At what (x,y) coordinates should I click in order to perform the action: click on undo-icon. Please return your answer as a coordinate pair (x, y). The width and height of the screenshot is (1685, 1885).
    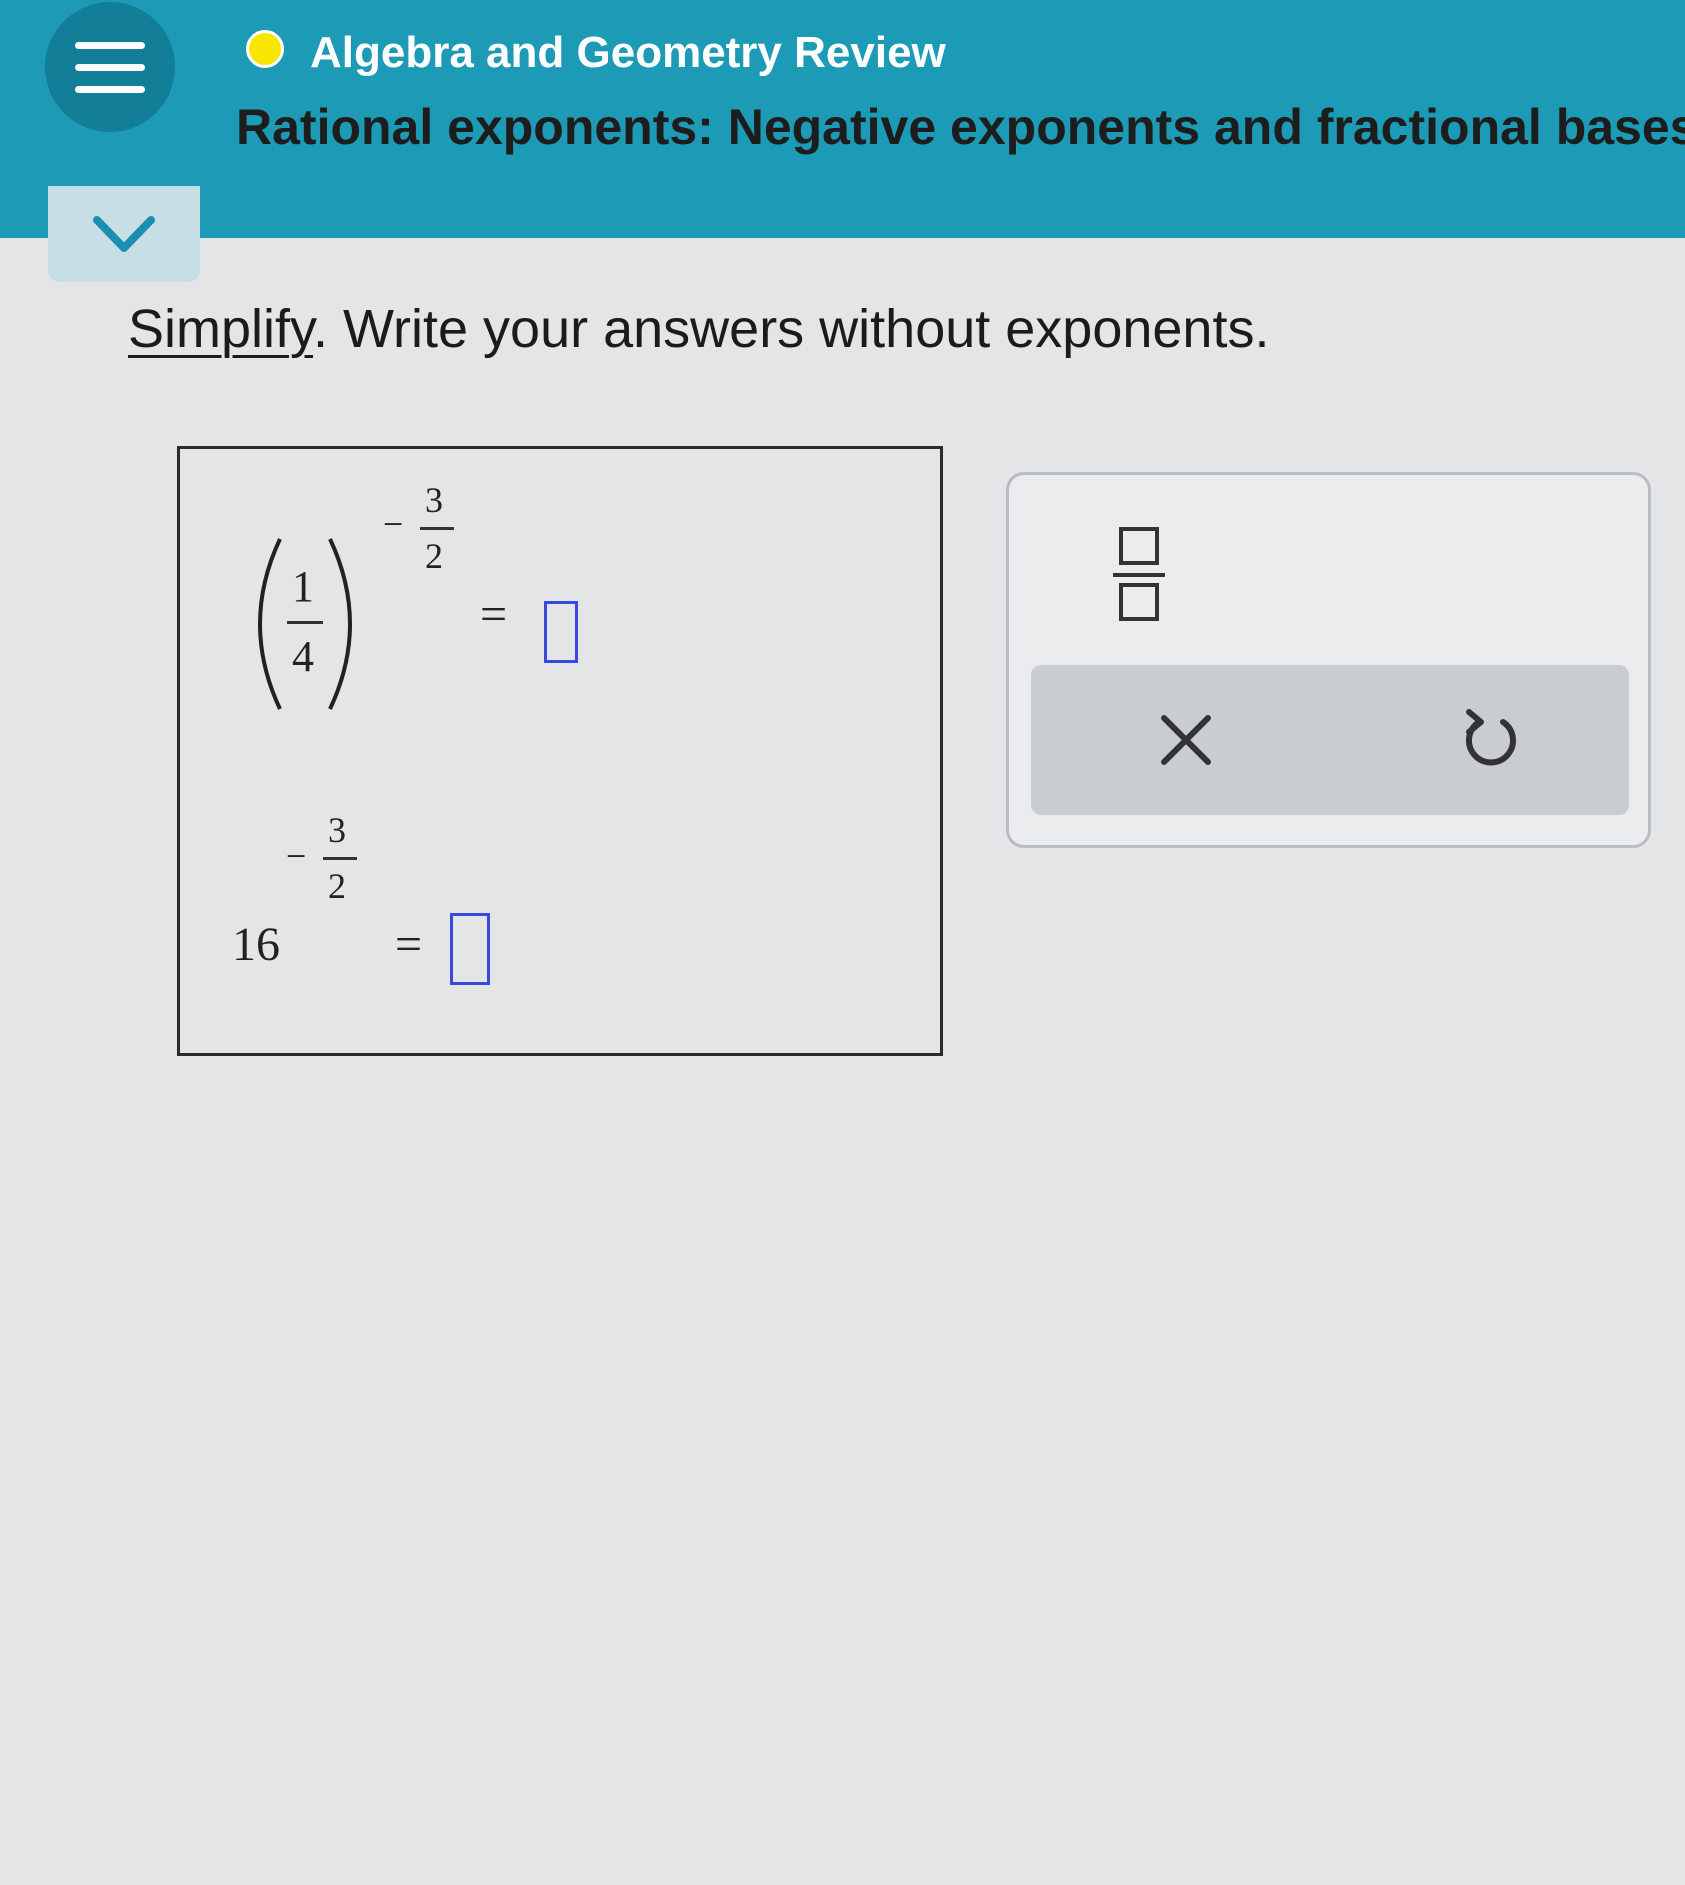
    Looking at the image, I should click on (1491, 740).